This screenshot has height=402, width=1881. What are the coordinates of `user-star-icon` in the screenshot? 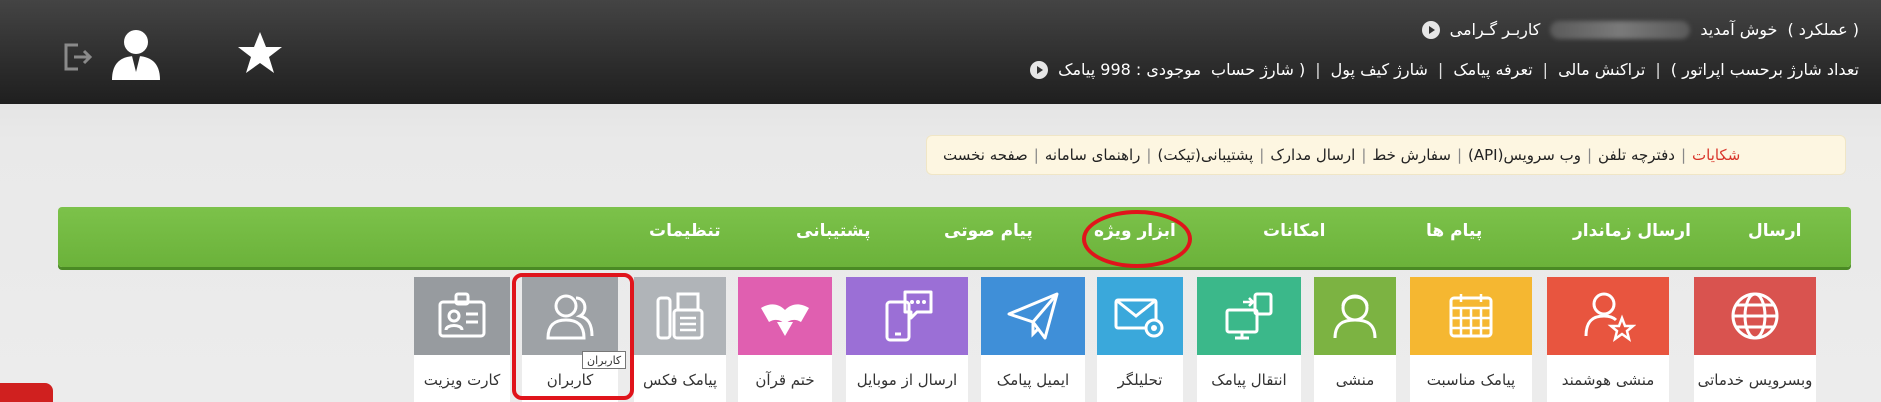 It's located at (1610, 317).